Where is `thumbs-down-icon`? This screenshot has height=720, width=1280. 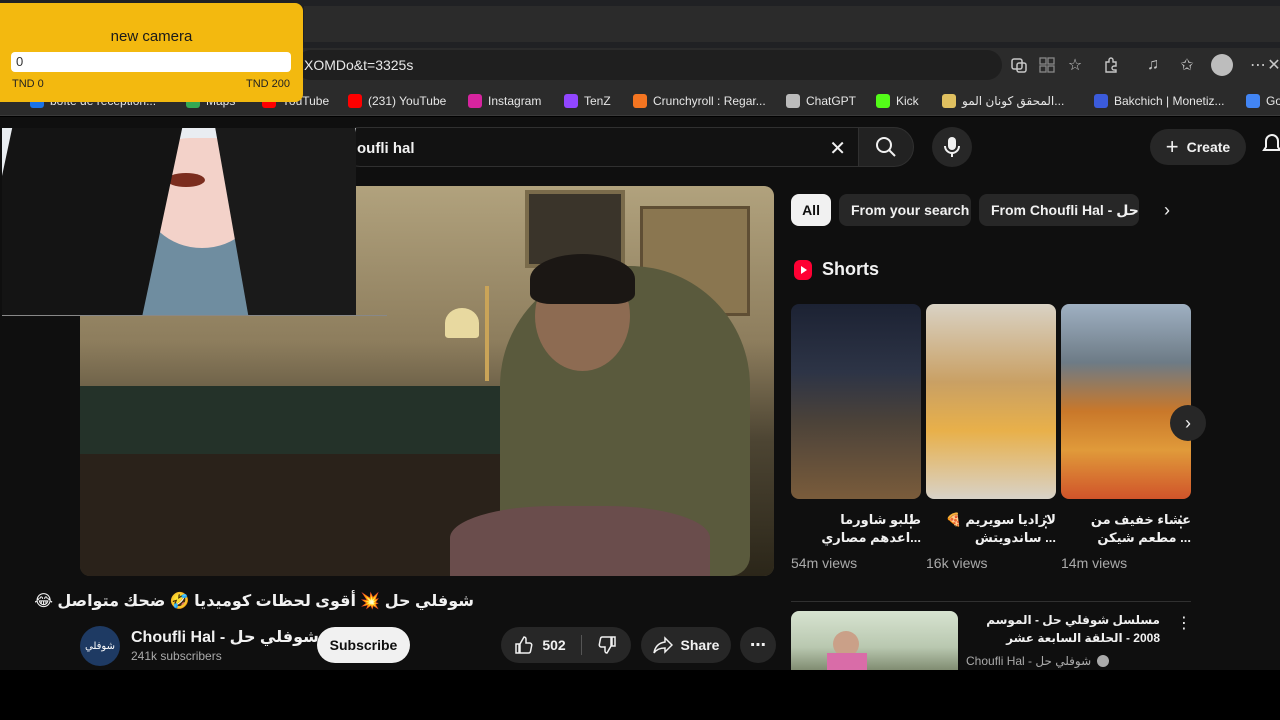
thumbs-down-icon is located at coordinates (607, 645).